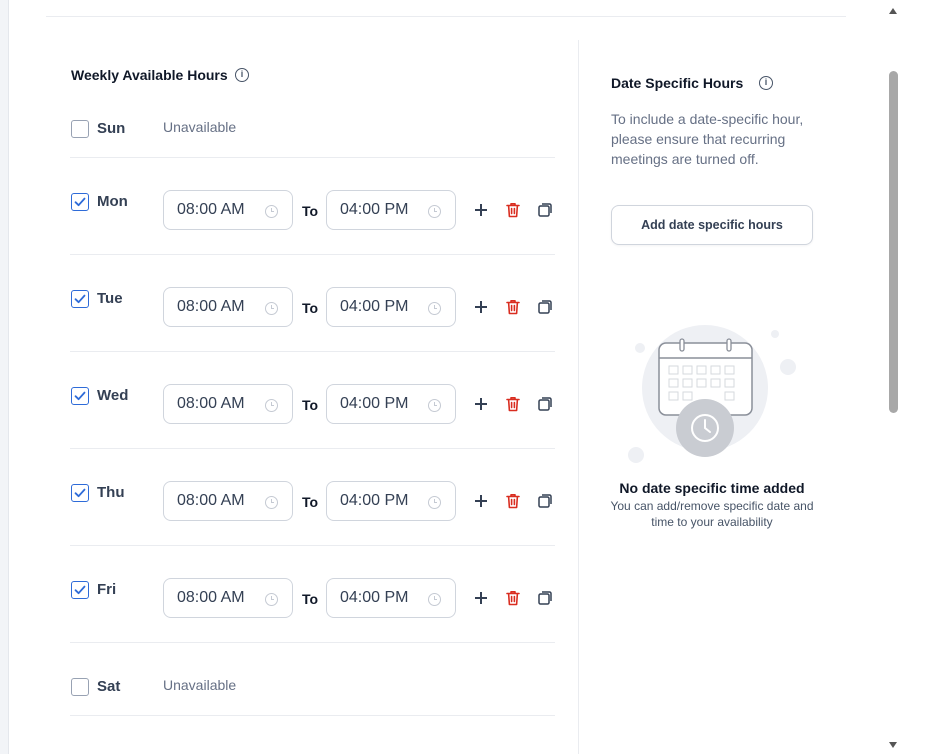 The width and height of the screenshot is (937, 754). I want to click on checkbox-wed, so click(80, 396).